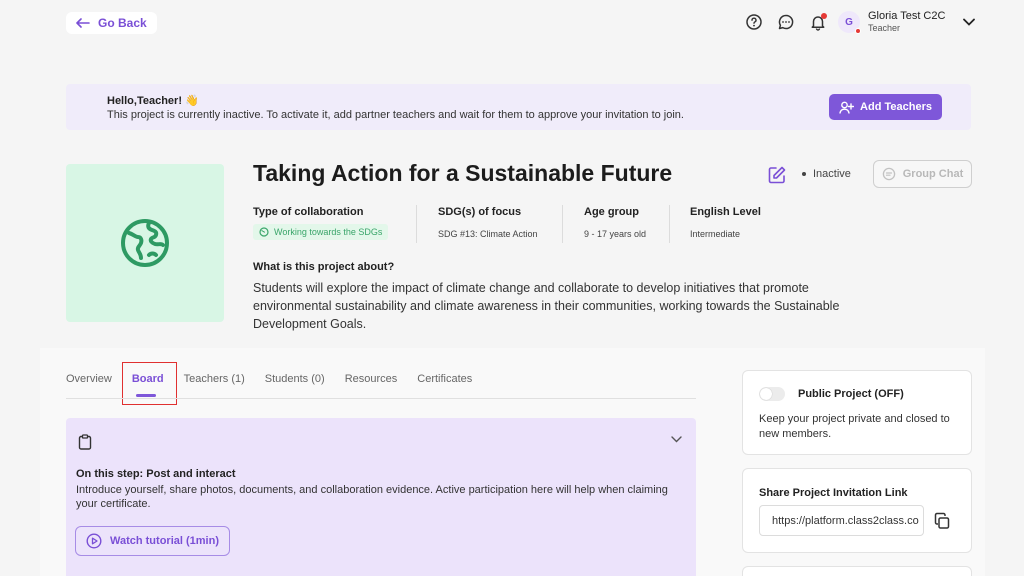  Describe the element at coordinates (849, 22) in the screenshot. I see `avatar: G` at that location.